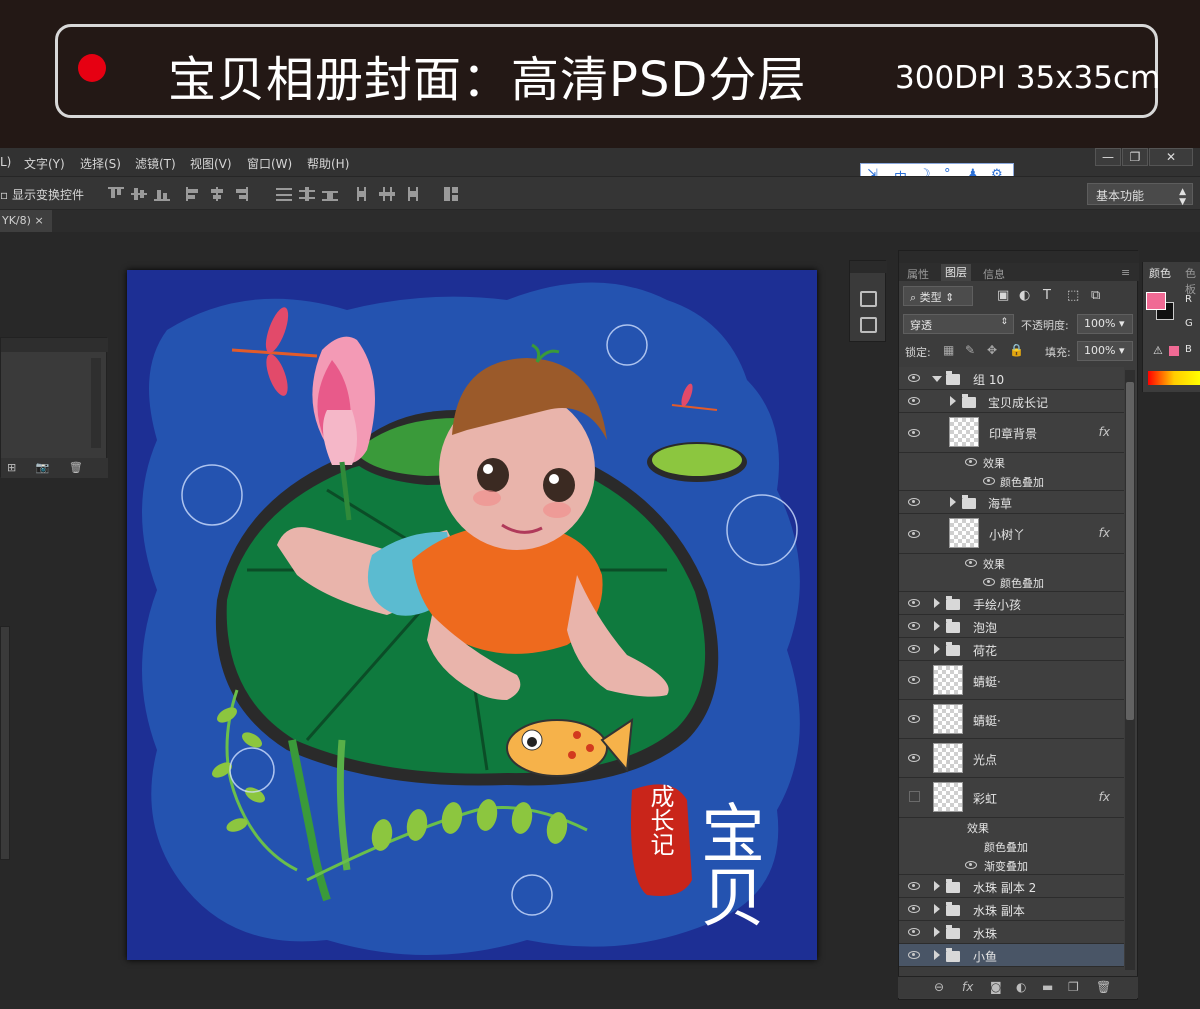  What do you see at coordinates (1011, 649) in the screenshot?
I see `layer-row: 荷花` at bounding box center [1011, 649].